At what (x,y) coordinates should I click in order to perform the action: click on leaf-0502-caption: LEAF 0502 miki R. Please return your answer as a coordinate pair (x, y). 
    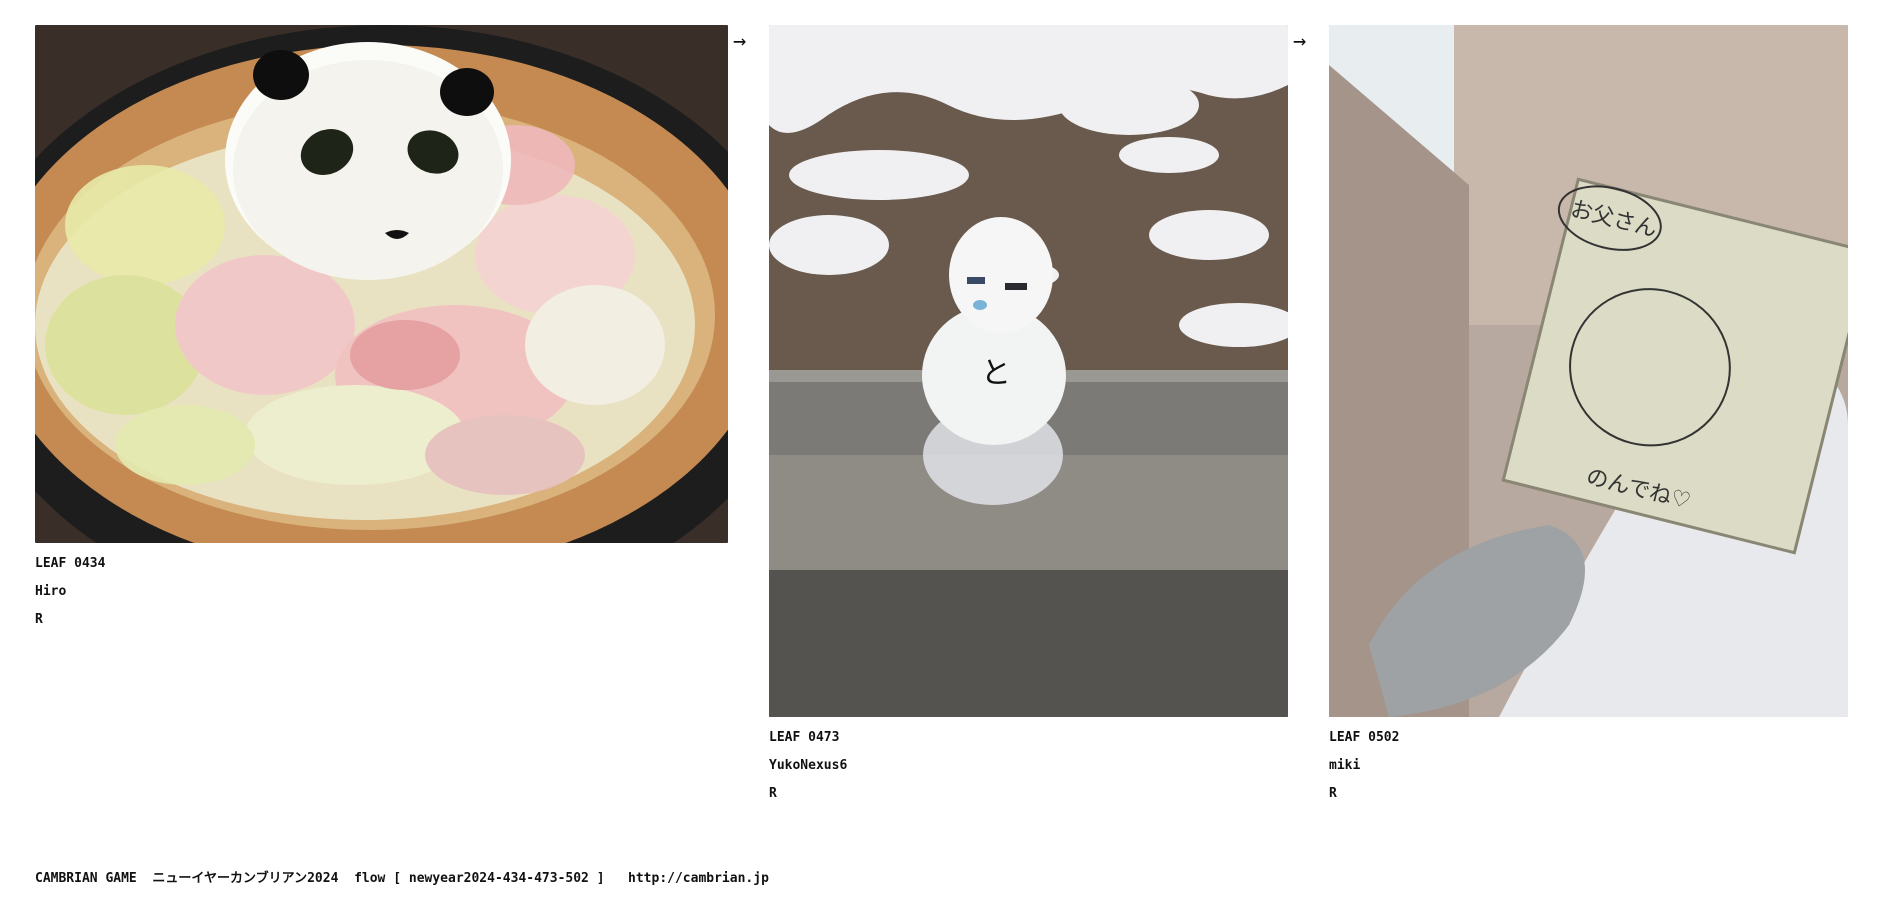
    Looking at the image, I should click on (1364, 773).